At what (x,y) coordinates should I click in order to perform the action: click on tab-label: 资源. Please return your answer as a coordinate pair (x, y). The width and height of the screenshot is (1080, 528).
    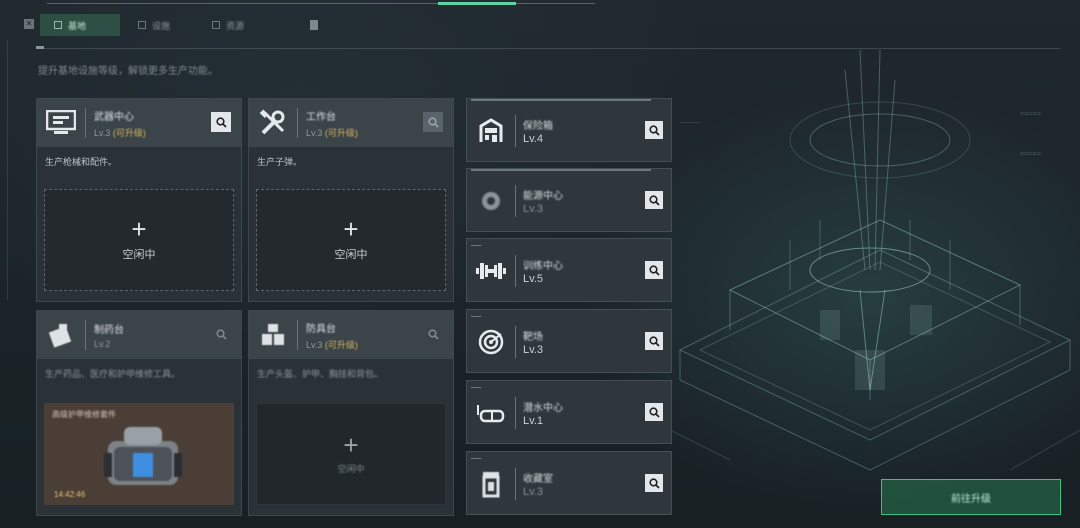
    Looking at the image, I should click on (235, 25).